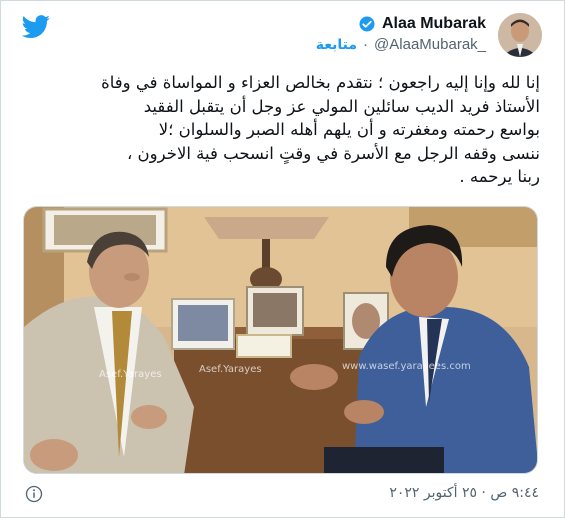 The width and height of the screenshot is (565, 518). Describe the element at coordinates (406, 366) in the screenshot. I see `photo-watermark: www.wasef.yarayees.com` at that location.